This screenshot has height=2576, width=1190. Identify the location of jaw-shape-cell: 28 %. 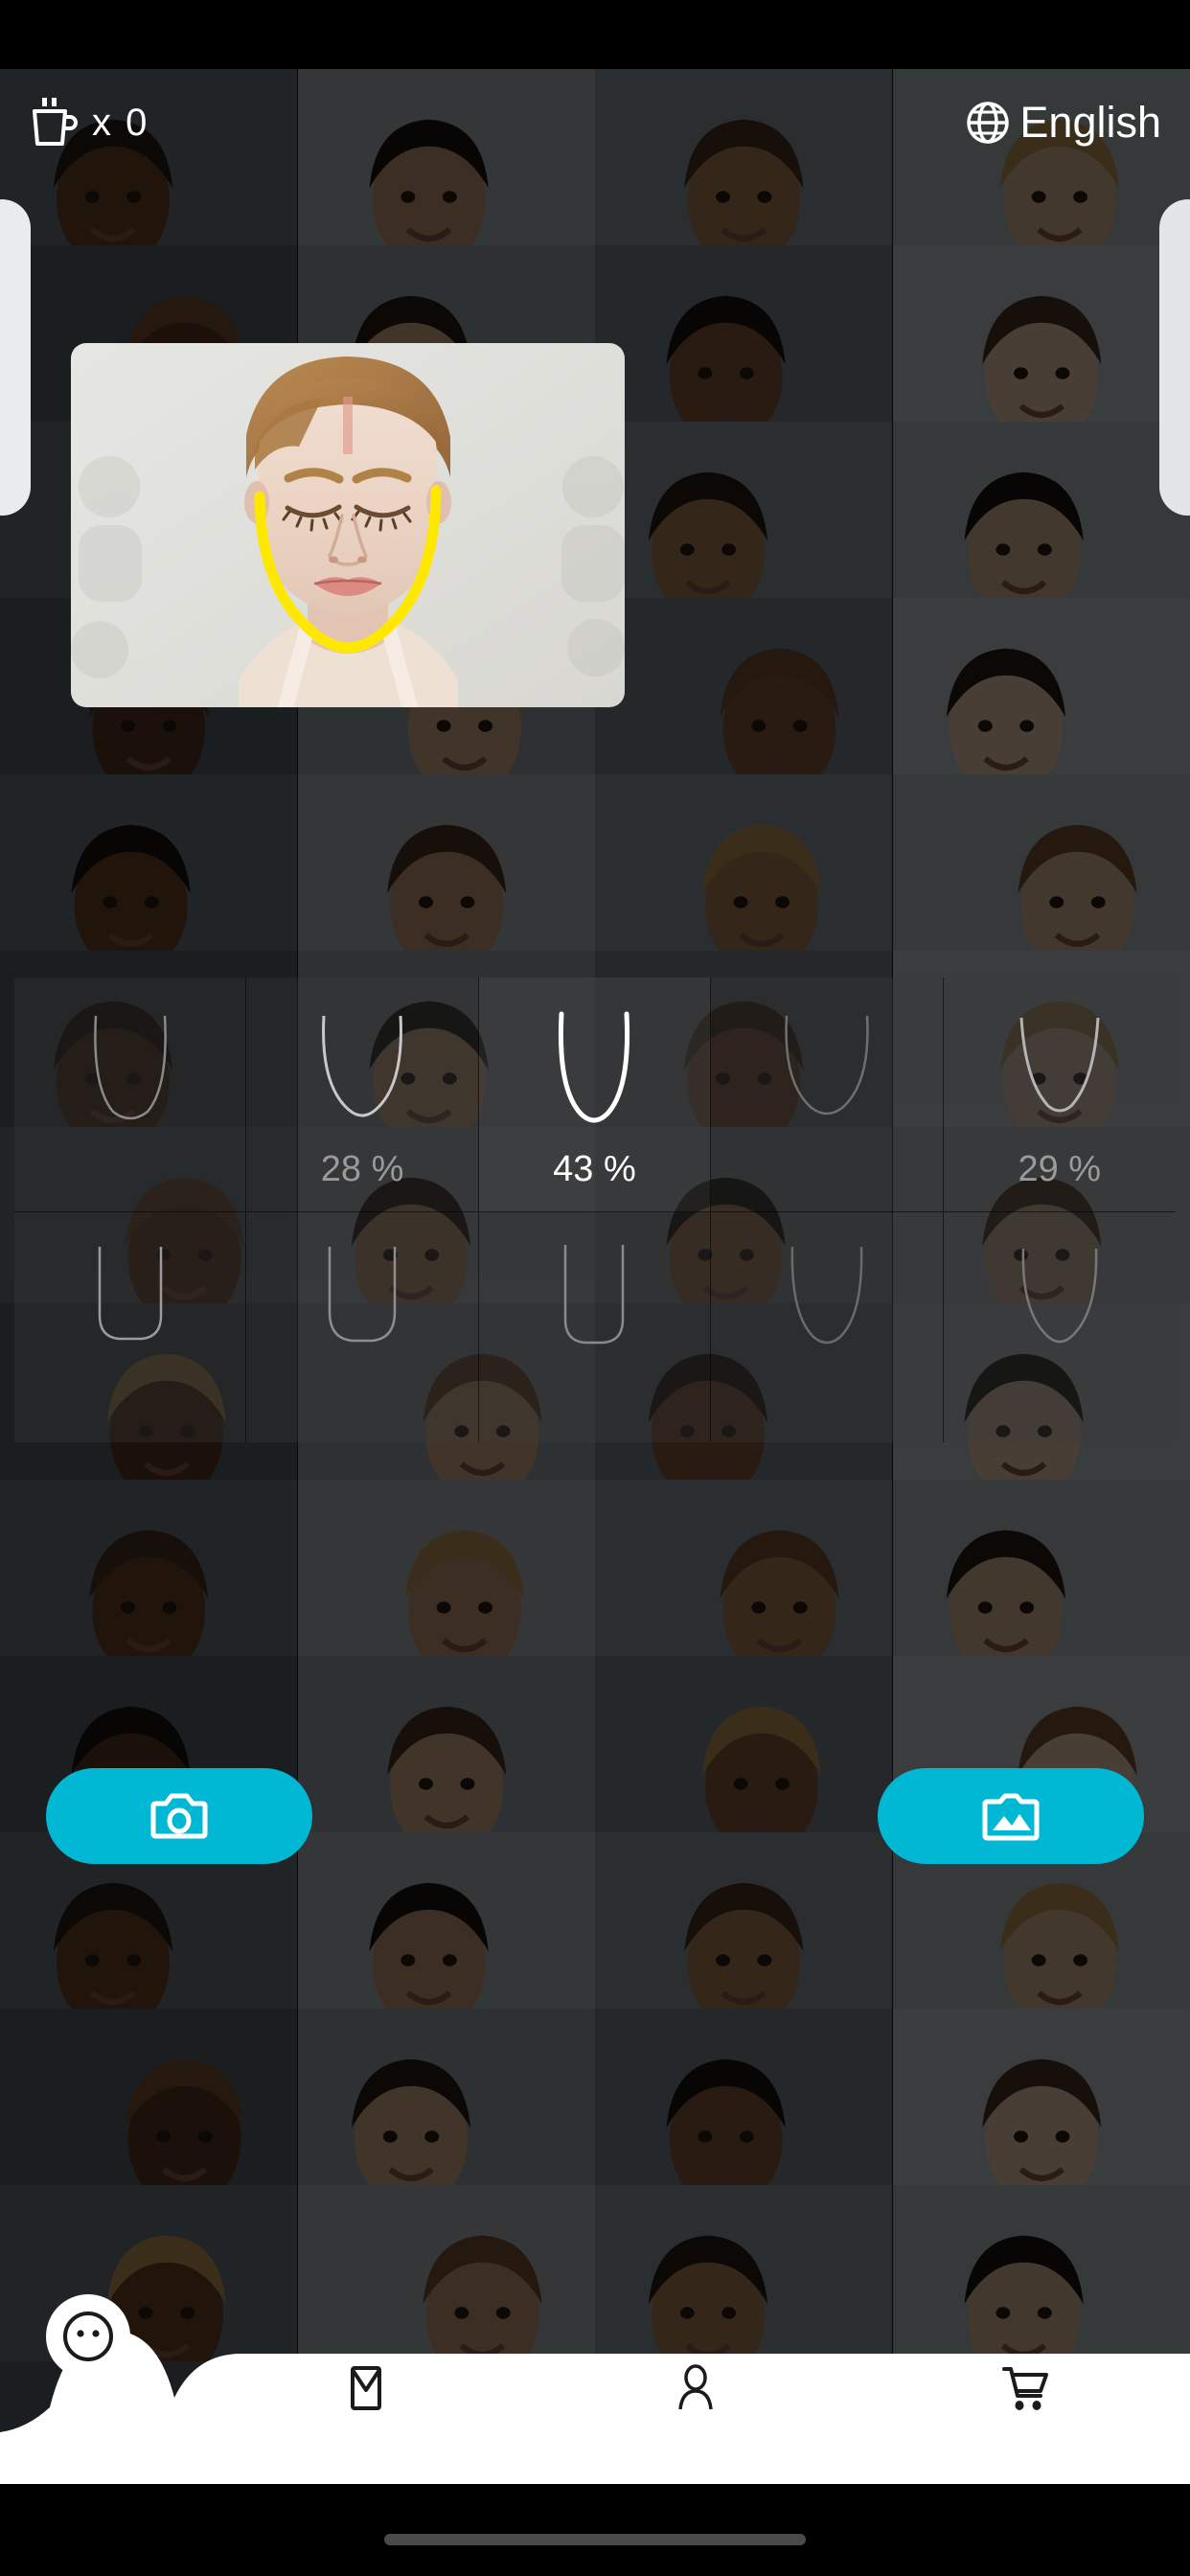
(363, 1095).